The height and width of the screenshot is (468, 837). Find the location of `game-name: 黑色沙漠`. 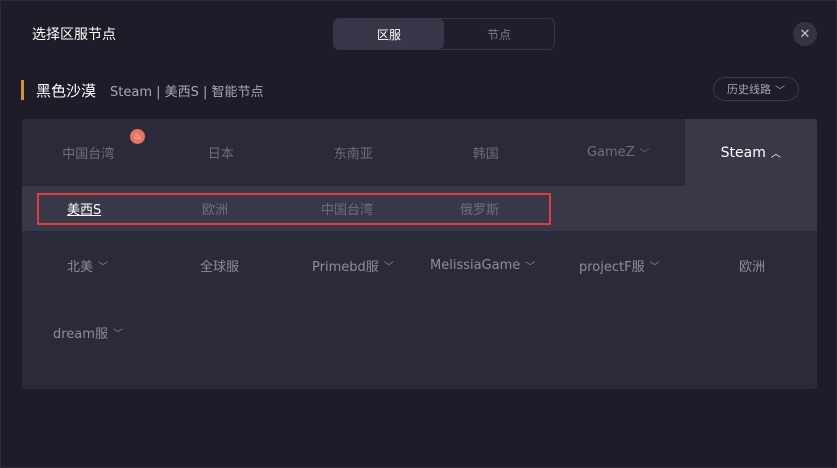

game-name: 黑色沙漠 is located at coordinates (66, 90).